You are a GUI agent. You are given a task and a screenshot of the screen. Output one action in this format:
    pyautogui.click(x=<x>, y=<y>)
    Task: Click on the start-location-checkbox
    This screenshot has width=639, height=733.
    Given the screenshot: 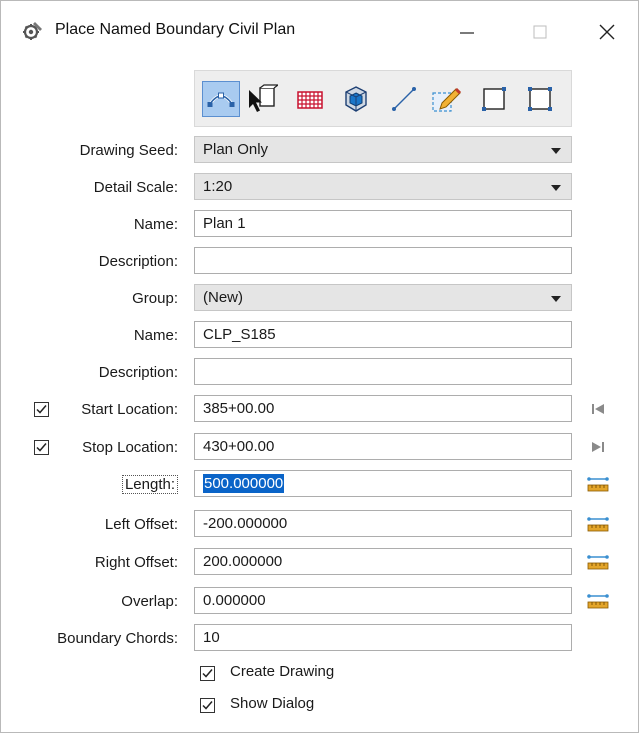 What is the action you would take?
    pyautogui.click(x=41, y=409)
    